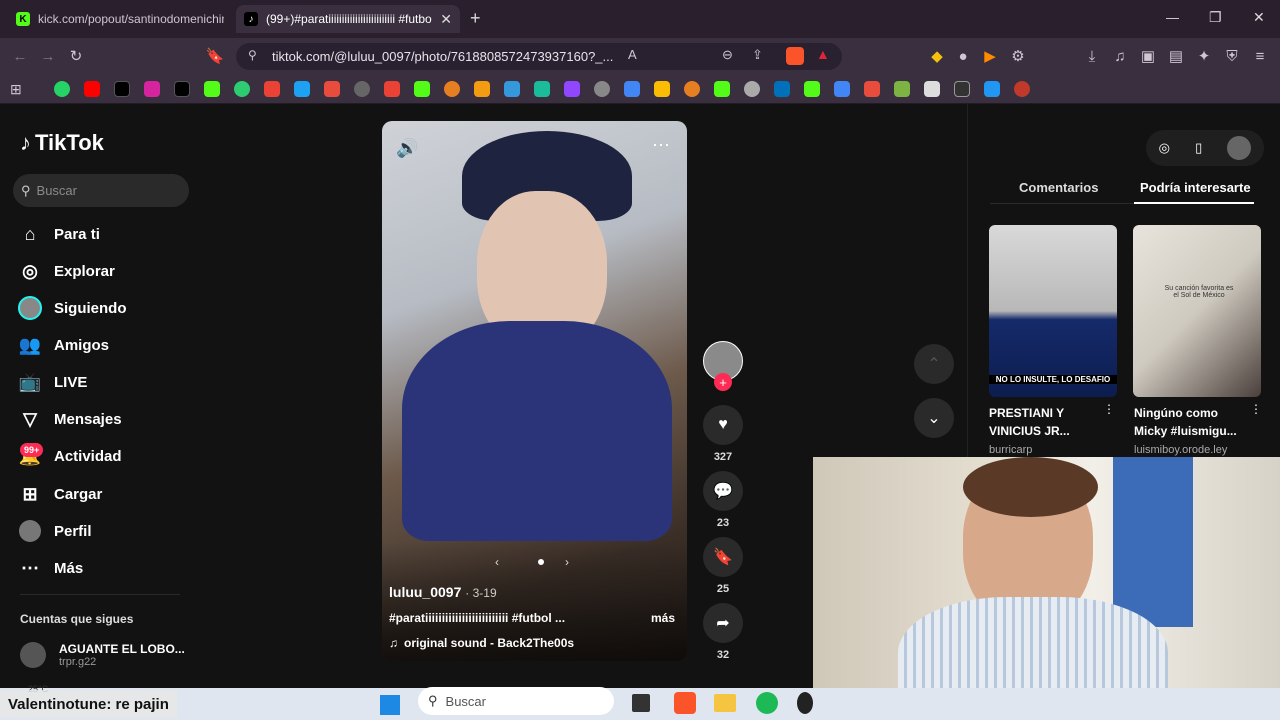 This screenshot has width=1280, height=720. What do you see at coordinates (50, 568) in the screenshot?
I see `nav-mas: ⋯ Más` at bounding box center [50, 568].